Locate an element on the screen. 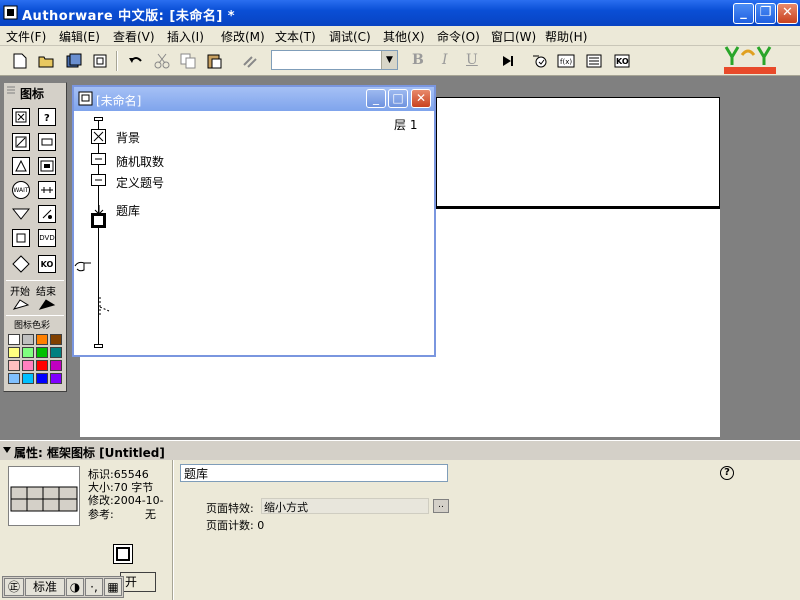 The image size is (800, 600). navigate-icon is located at coordinates (21, 166).